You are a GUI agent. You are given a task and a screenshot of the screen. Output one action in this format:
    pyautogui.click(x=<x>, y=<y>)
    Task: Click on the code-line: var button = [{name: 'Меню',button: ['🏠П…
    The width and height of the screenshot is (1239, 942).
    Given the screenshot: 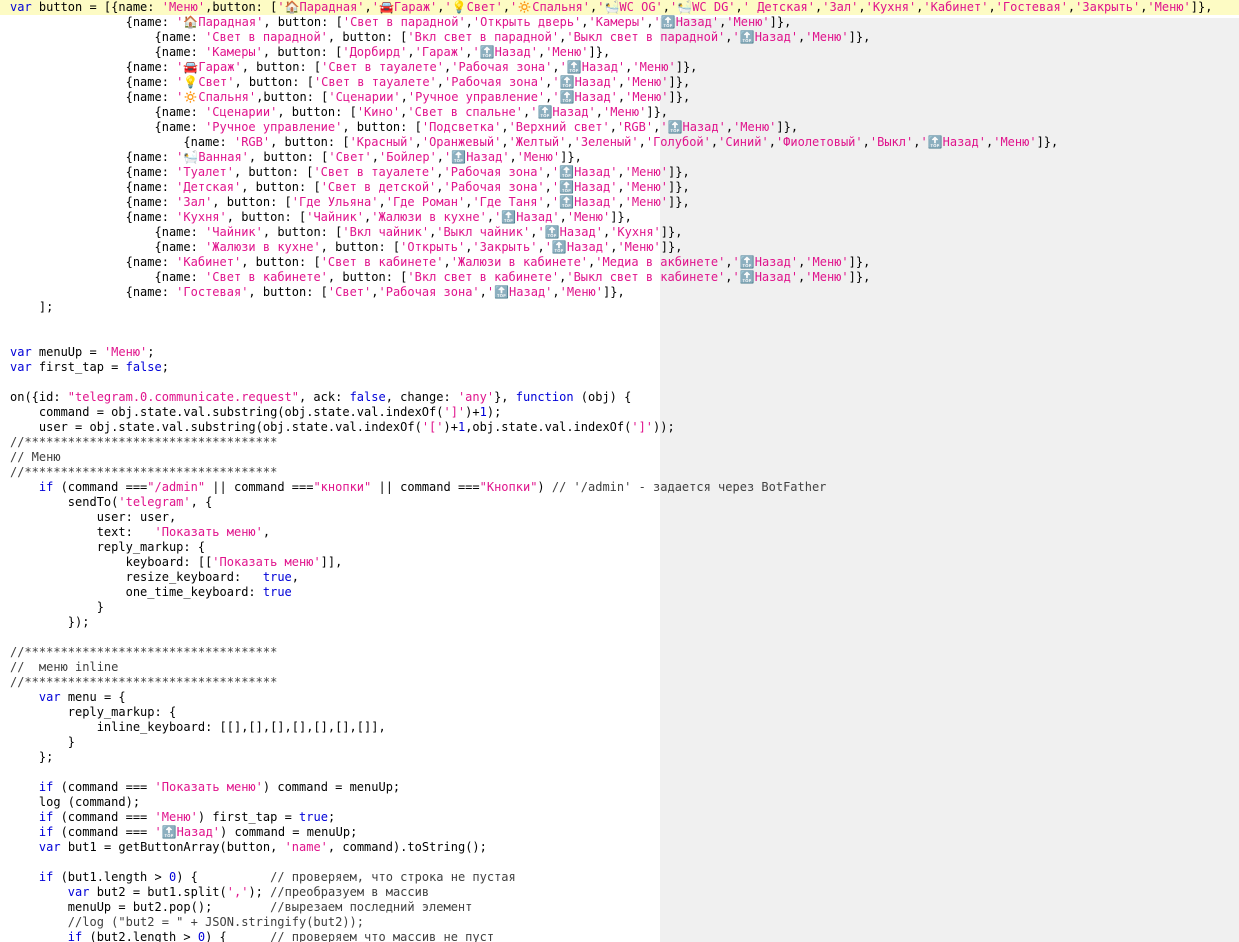 What is the action you would take?
    pyautogui.click(x=619, y=7)
    